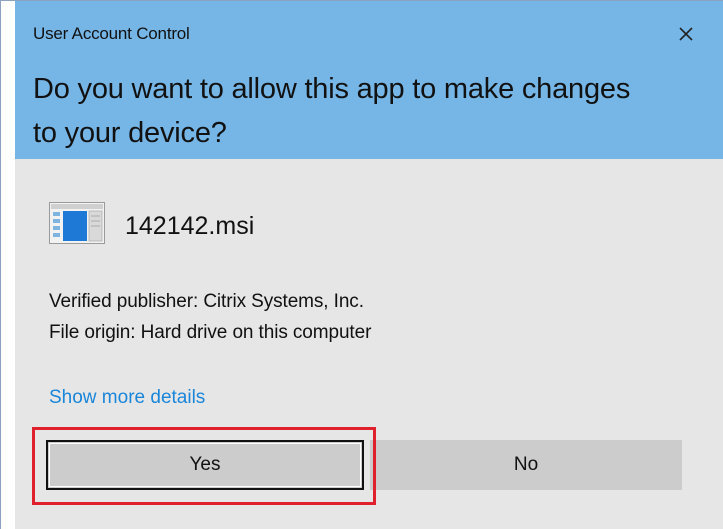  I want to click on file-origin: File origin: Hard drive on this computer, so click(210, 332).